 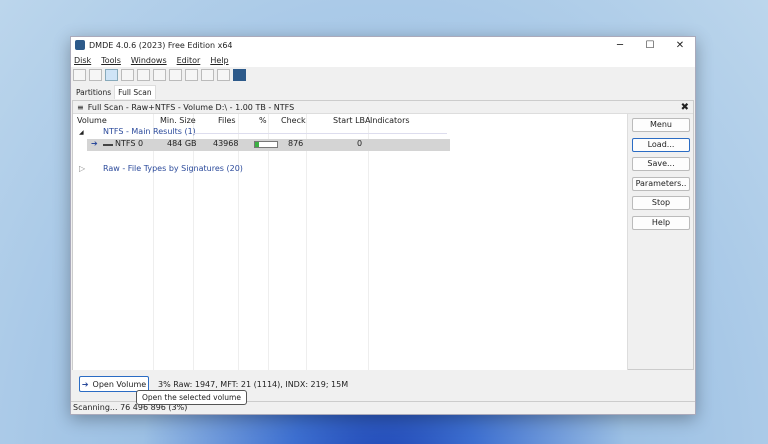 What do you see at coordinates (293, 120) in the screenshot?
I see `col-check: Check` at bounding box center [293, 120].